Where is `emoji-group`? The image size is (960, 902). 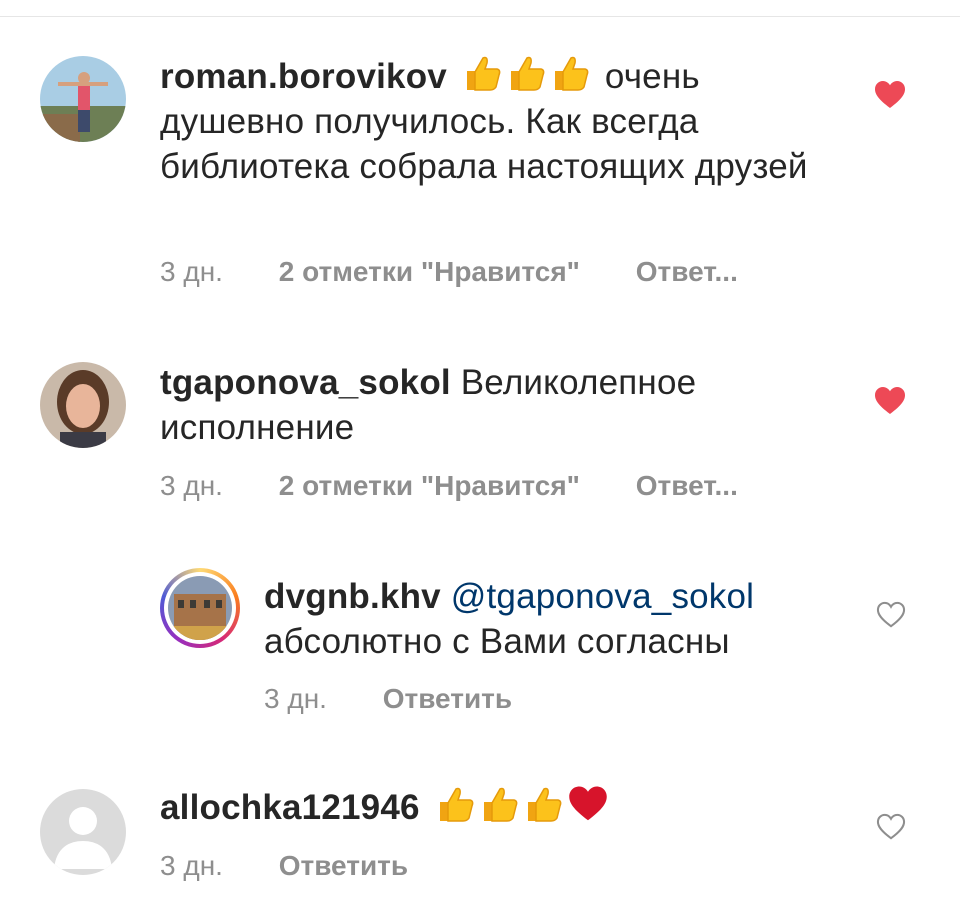
emoji-group is located at coordinates (524, 806).